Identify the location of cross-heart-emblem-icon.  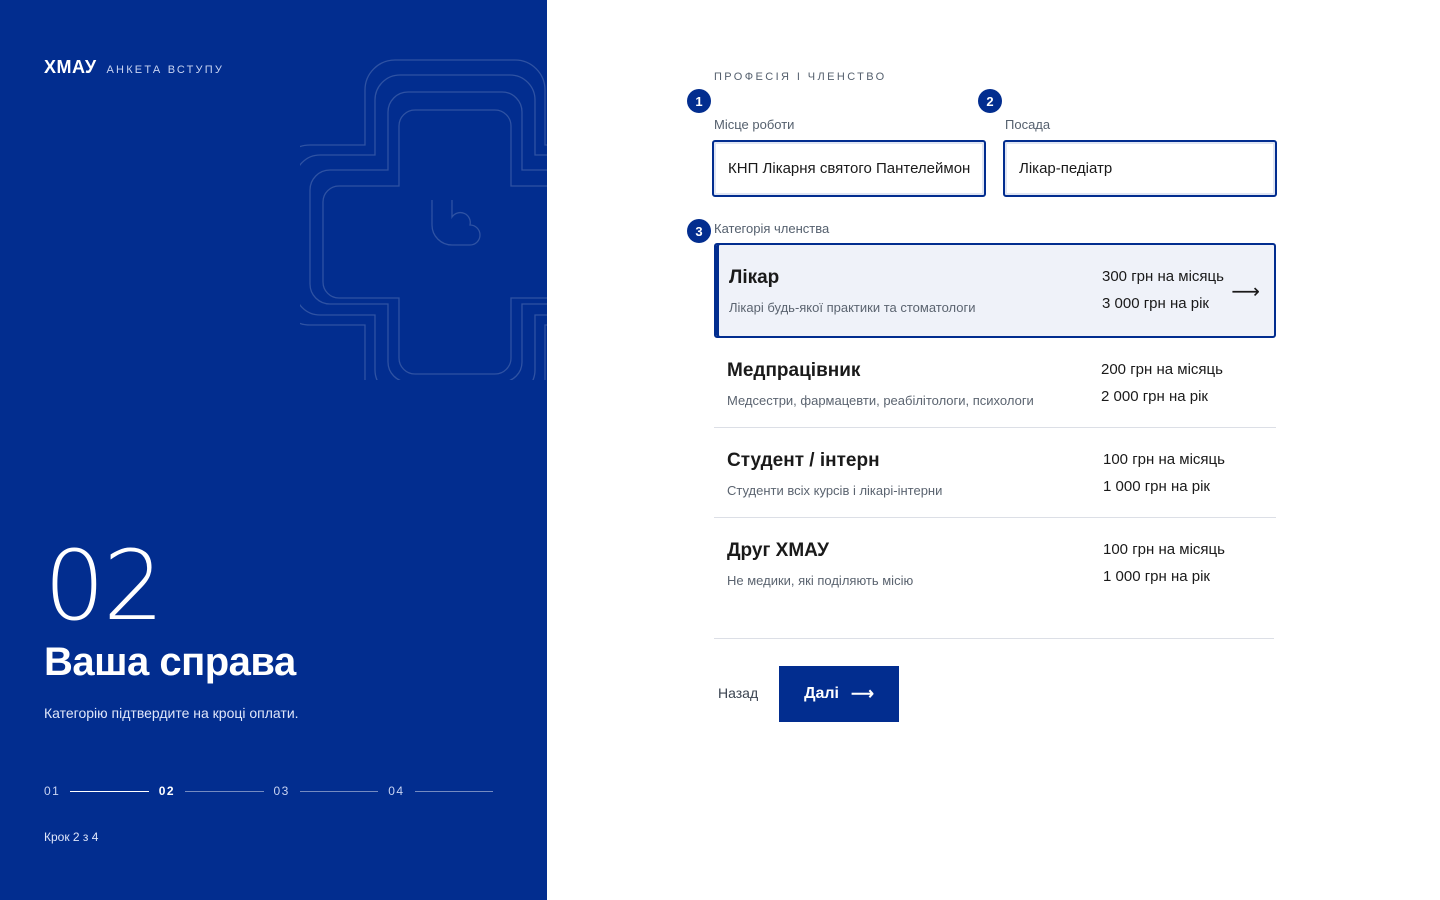
(423, 219).